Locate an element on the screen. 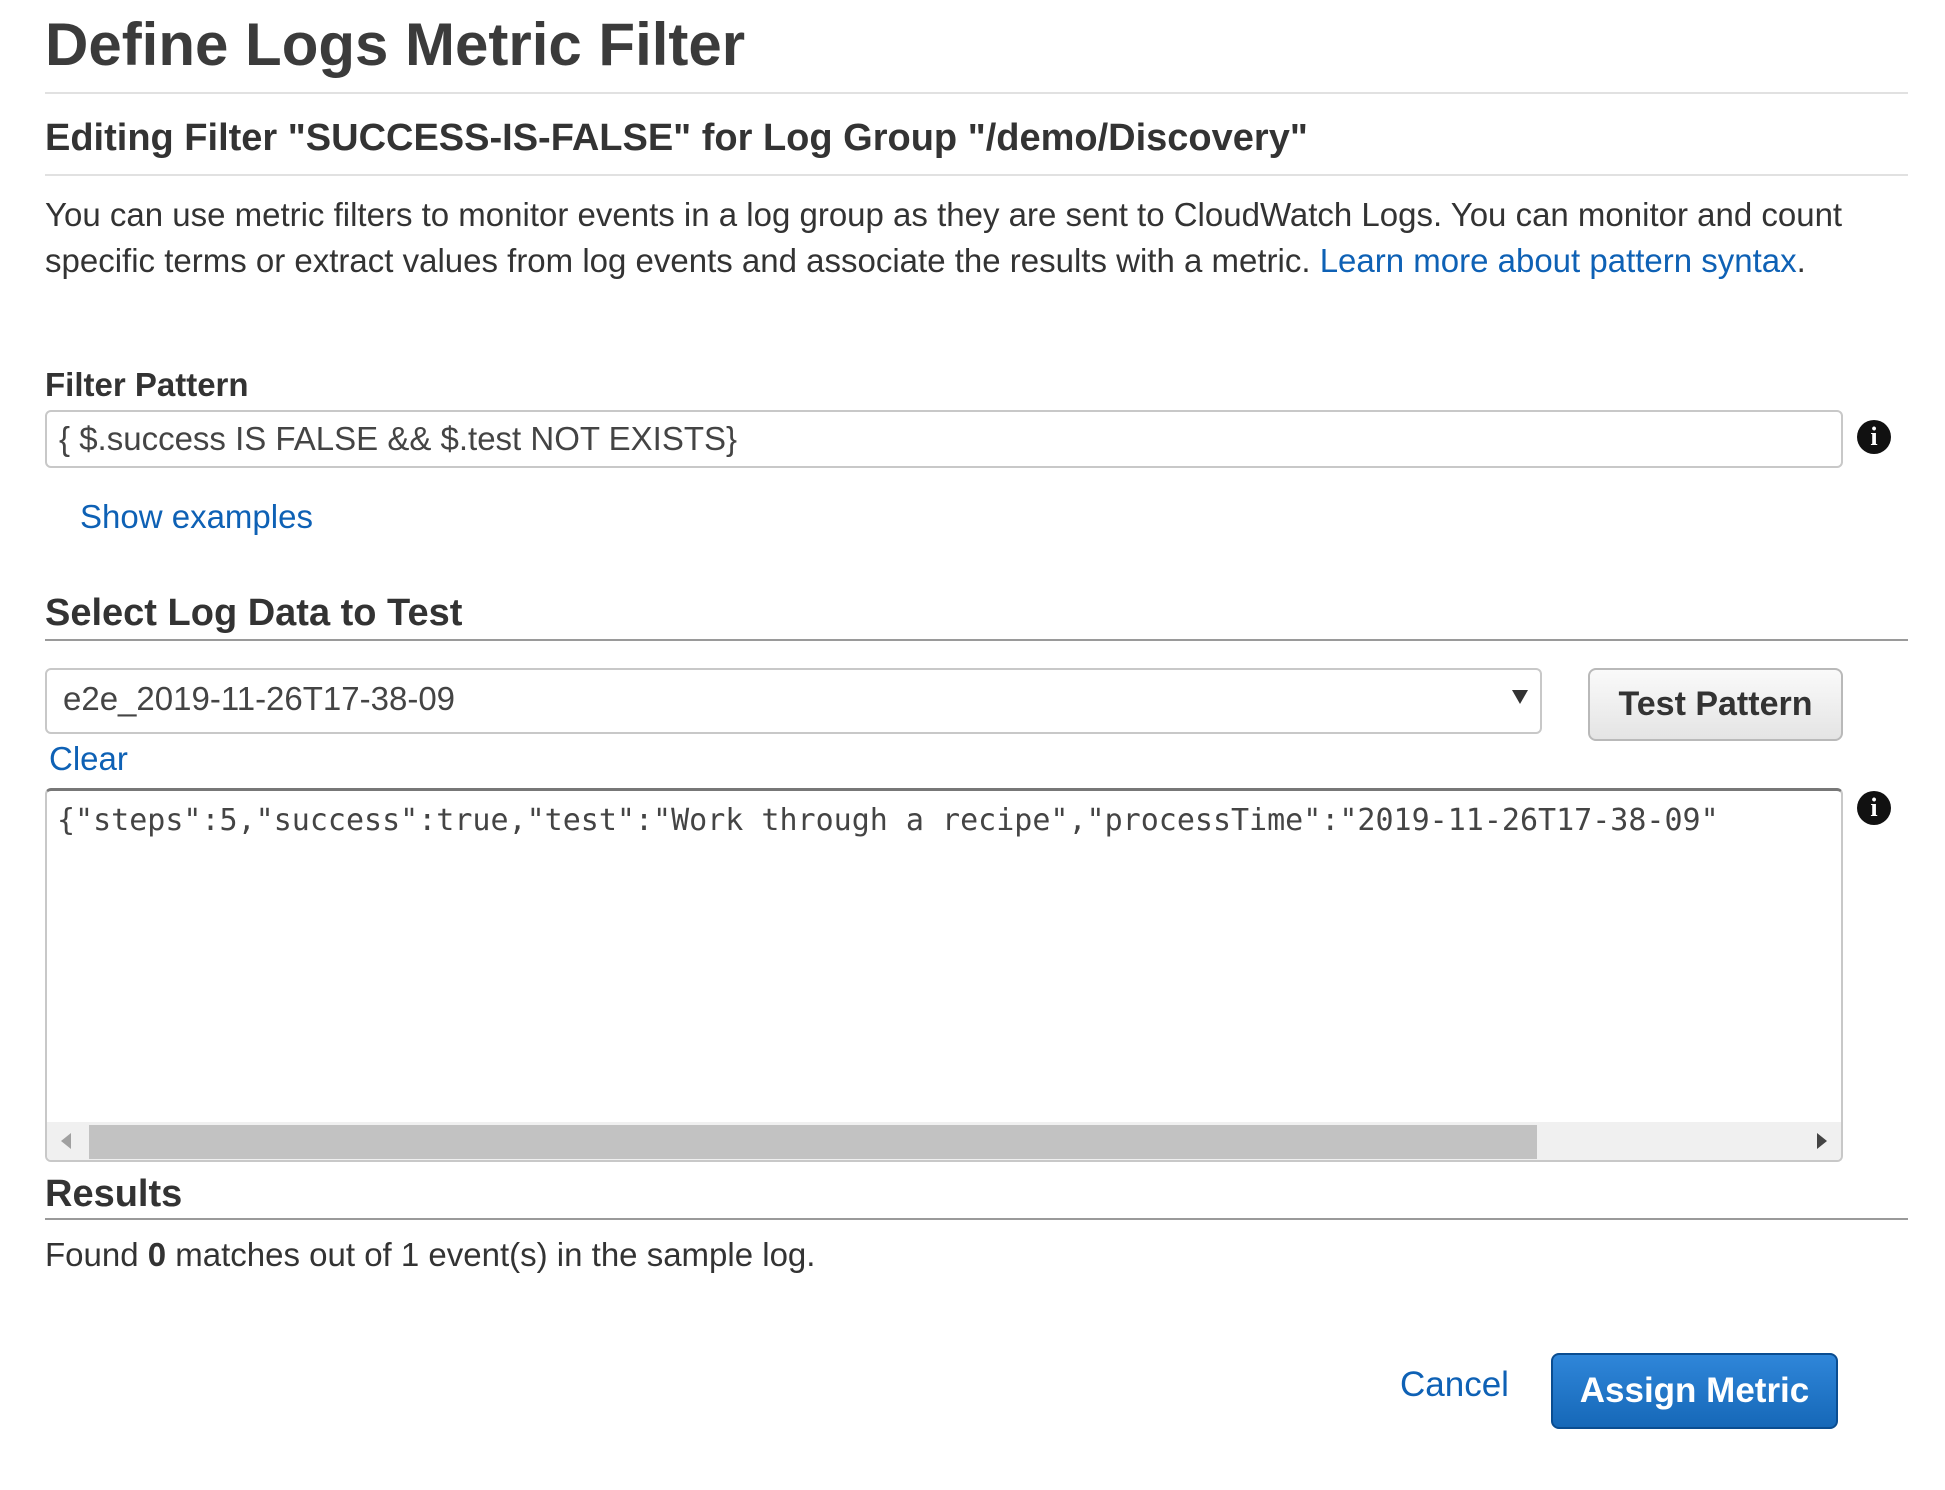 The image size is (1945, 1490). scrollbar-thumb is located at coordinates (813, 1142).